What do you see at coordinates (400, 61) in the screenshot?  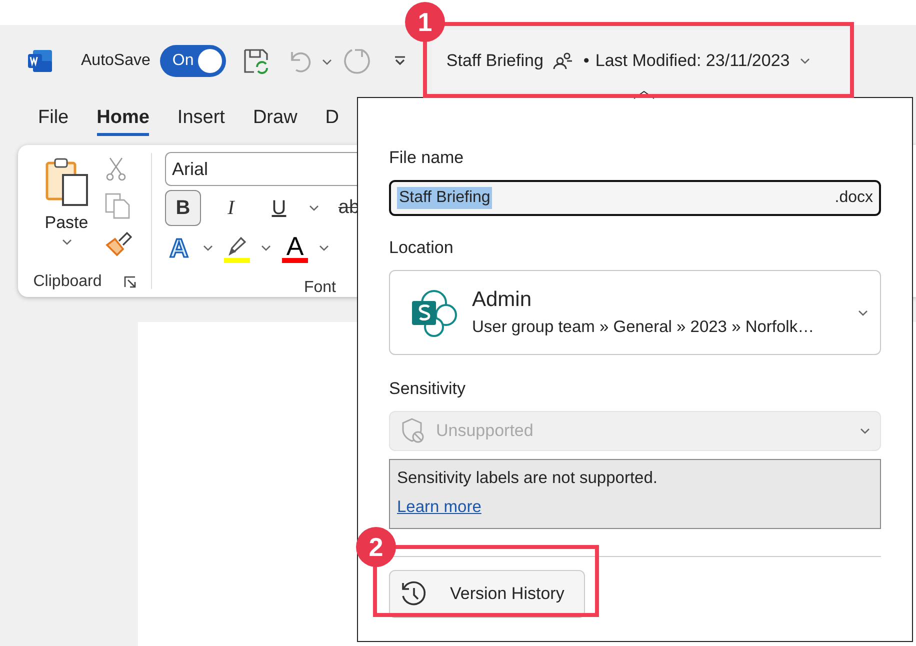 I see `customize-toolbar-icon` at bounding box center [400, 61].